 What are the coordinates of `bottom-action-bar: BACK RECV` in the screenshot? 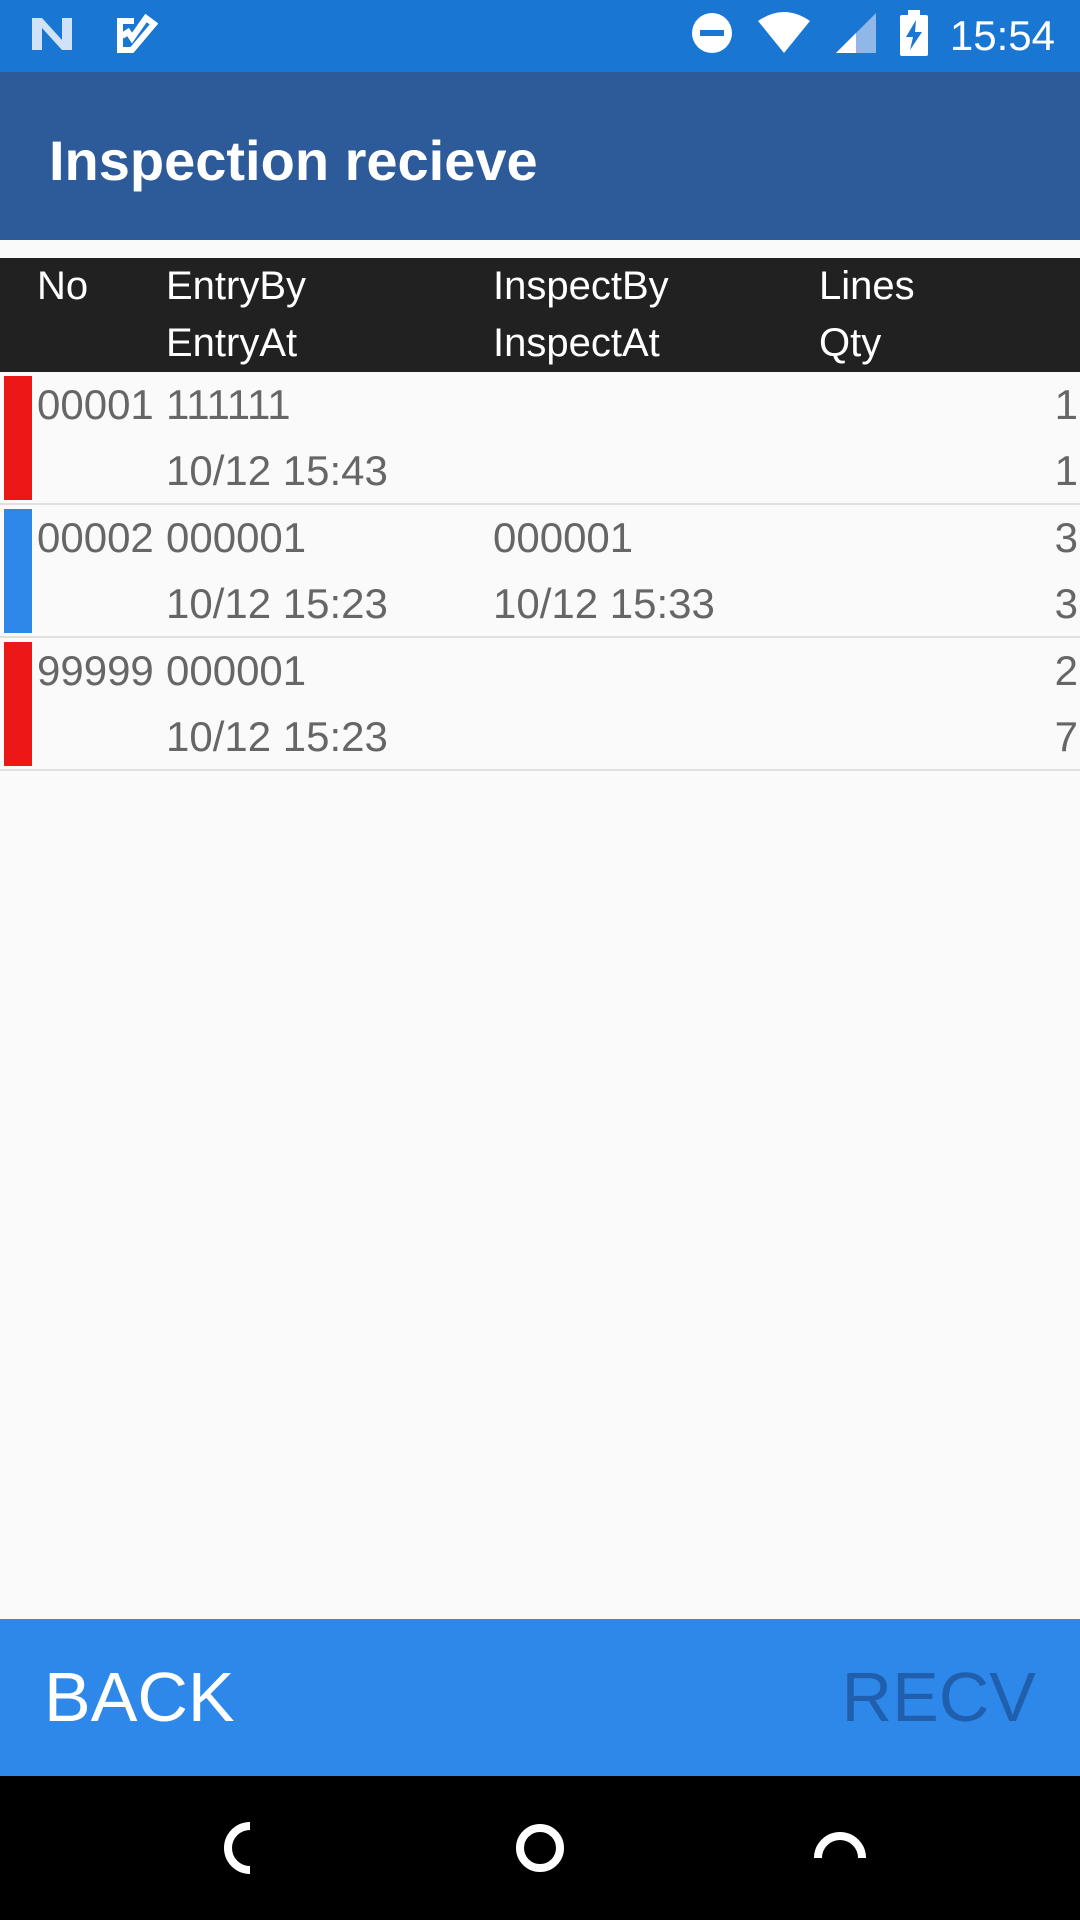 It's located at (540, 1697).